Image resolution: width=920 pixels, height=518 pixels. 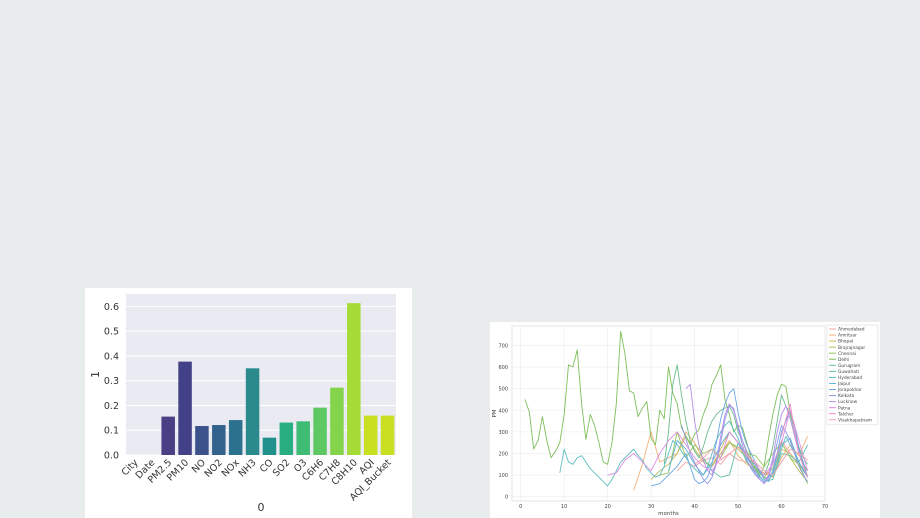 What do you see at coordinates (694, 507) in the screenshot?
I see `x-tick-label: 40` at bounding box center [694, 507].